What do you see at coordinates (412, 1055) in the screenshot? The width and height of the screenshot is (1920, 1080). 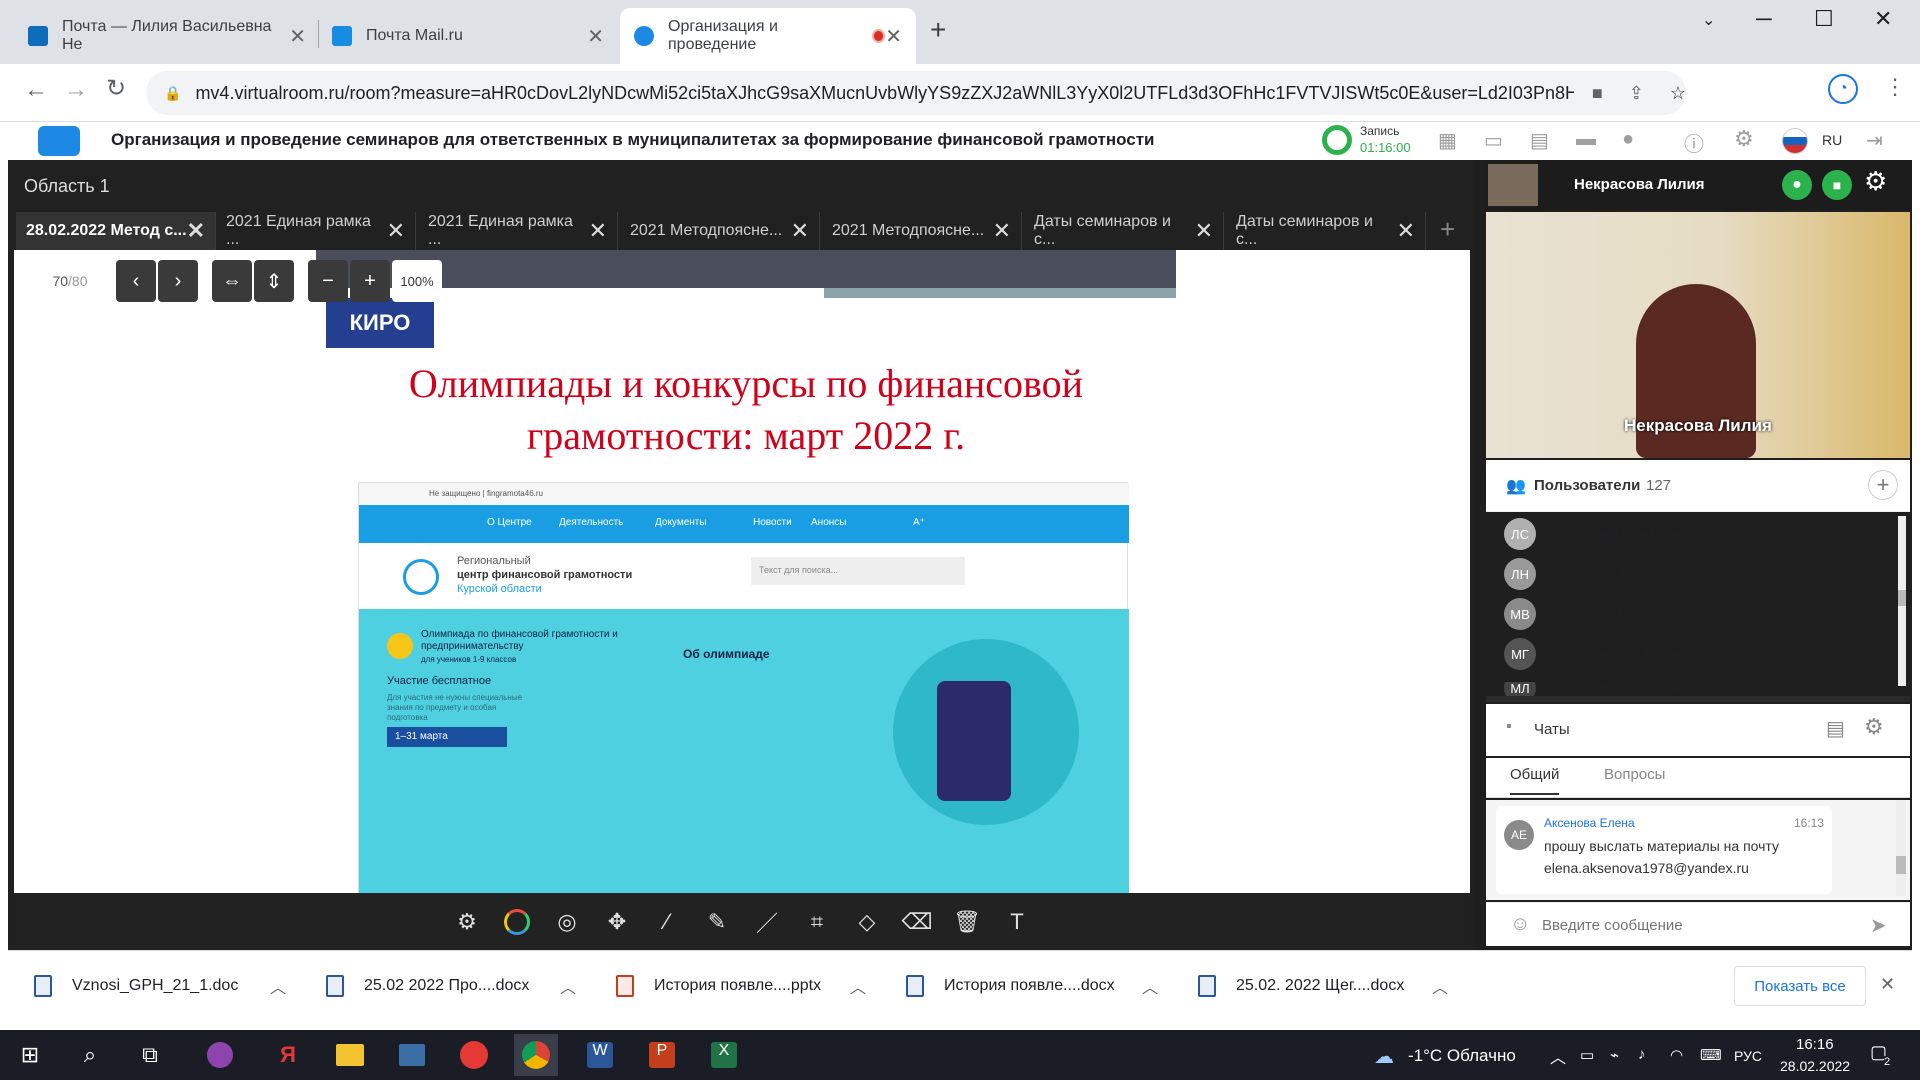 I see `network-app-icon` at bounding box center [412, 1055].